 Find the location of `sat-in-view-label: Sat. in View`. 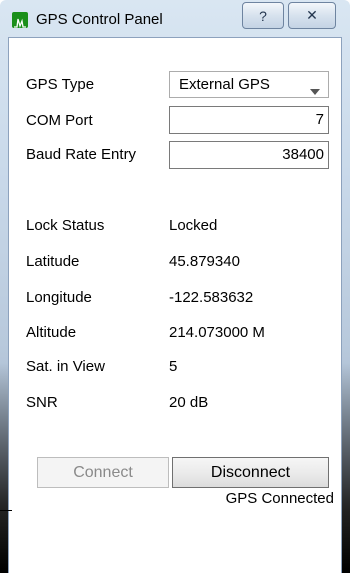

sat-in-view-label: Sat. in View is located at coordinates (65, 366).